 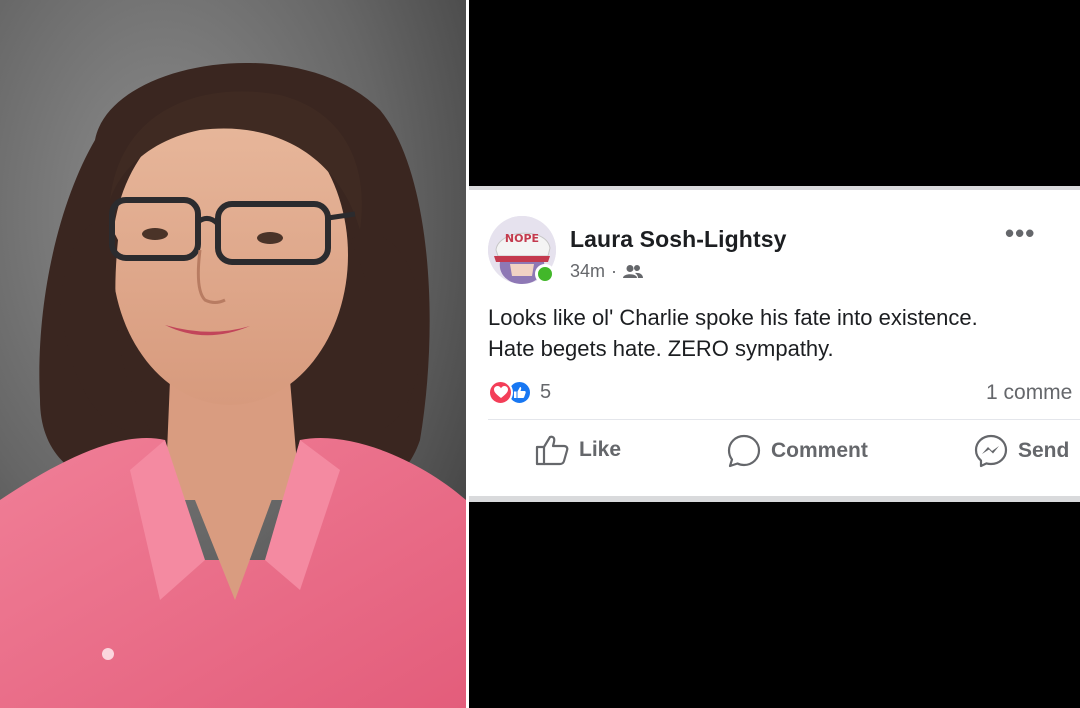 What do you see at coordinates (519, 392) in the screenshot?
I see `reaction-summary: 5` at bounding box center [519, 392].